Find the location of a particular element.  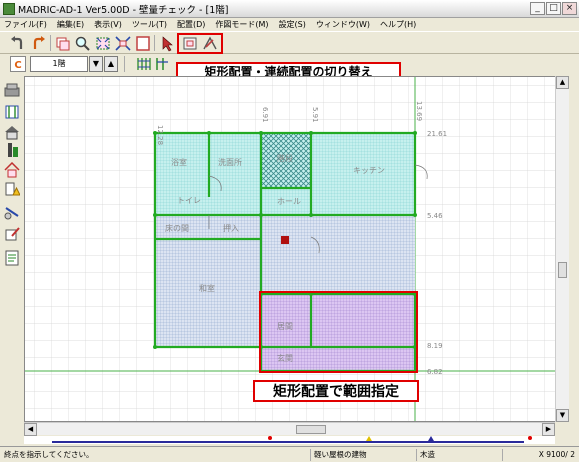

room-hall: ホール is located at coordinates (289, 201).